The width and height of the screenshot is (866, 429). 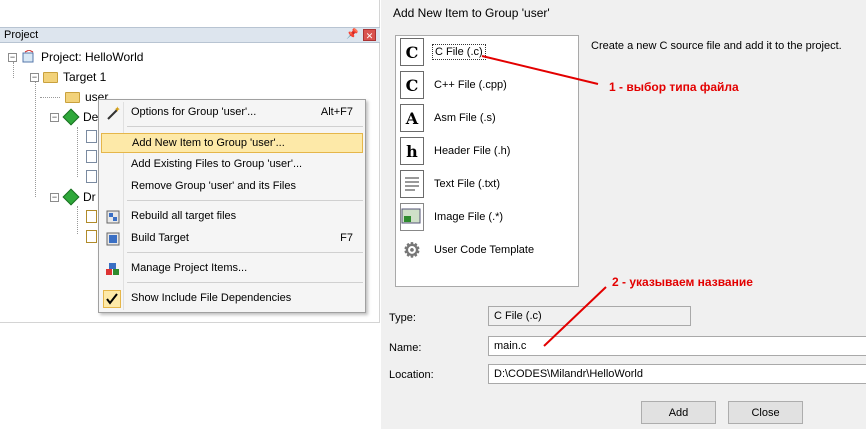 What do you see at coordinates (540, 70) in the screenshot?
I see `arrow-line-step1` at bounding box center [540, 70].